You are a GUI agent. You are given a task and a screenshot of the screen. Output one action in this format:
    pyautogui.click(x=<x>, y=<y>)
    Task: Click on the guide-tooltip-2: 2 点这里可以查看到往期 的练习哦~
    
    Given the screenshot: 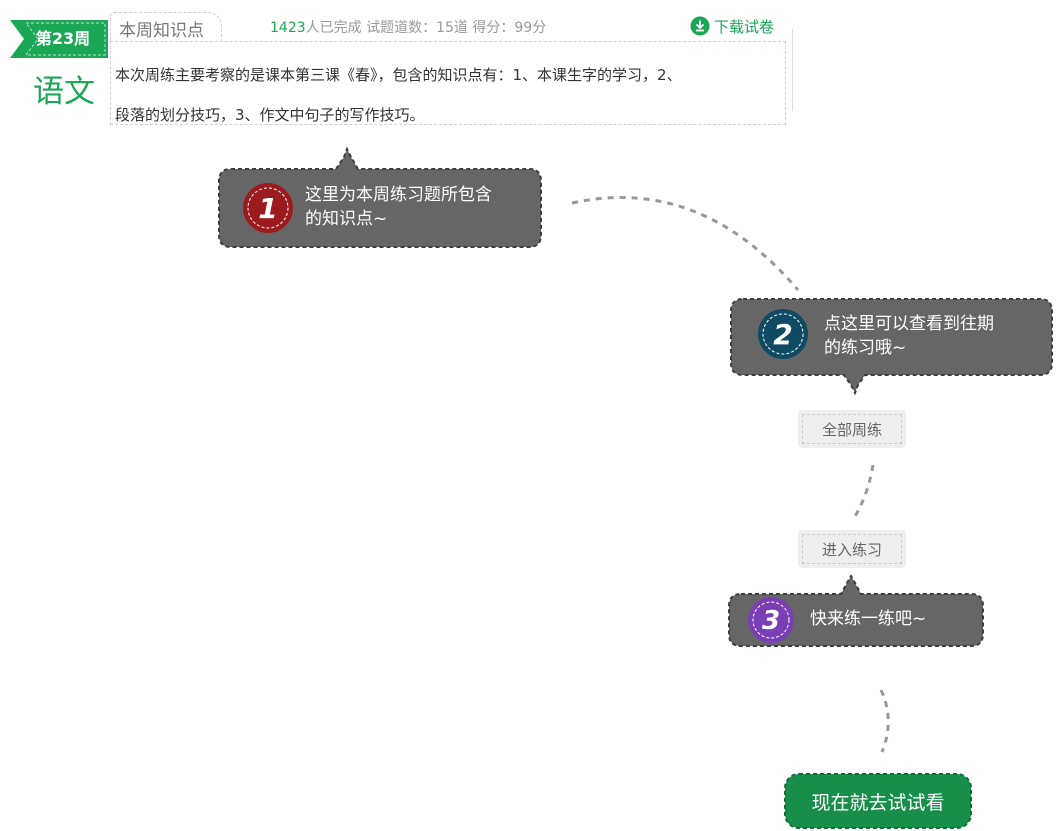 What is the action you would take?
    pyautogui.click(x=892, y=347)
    